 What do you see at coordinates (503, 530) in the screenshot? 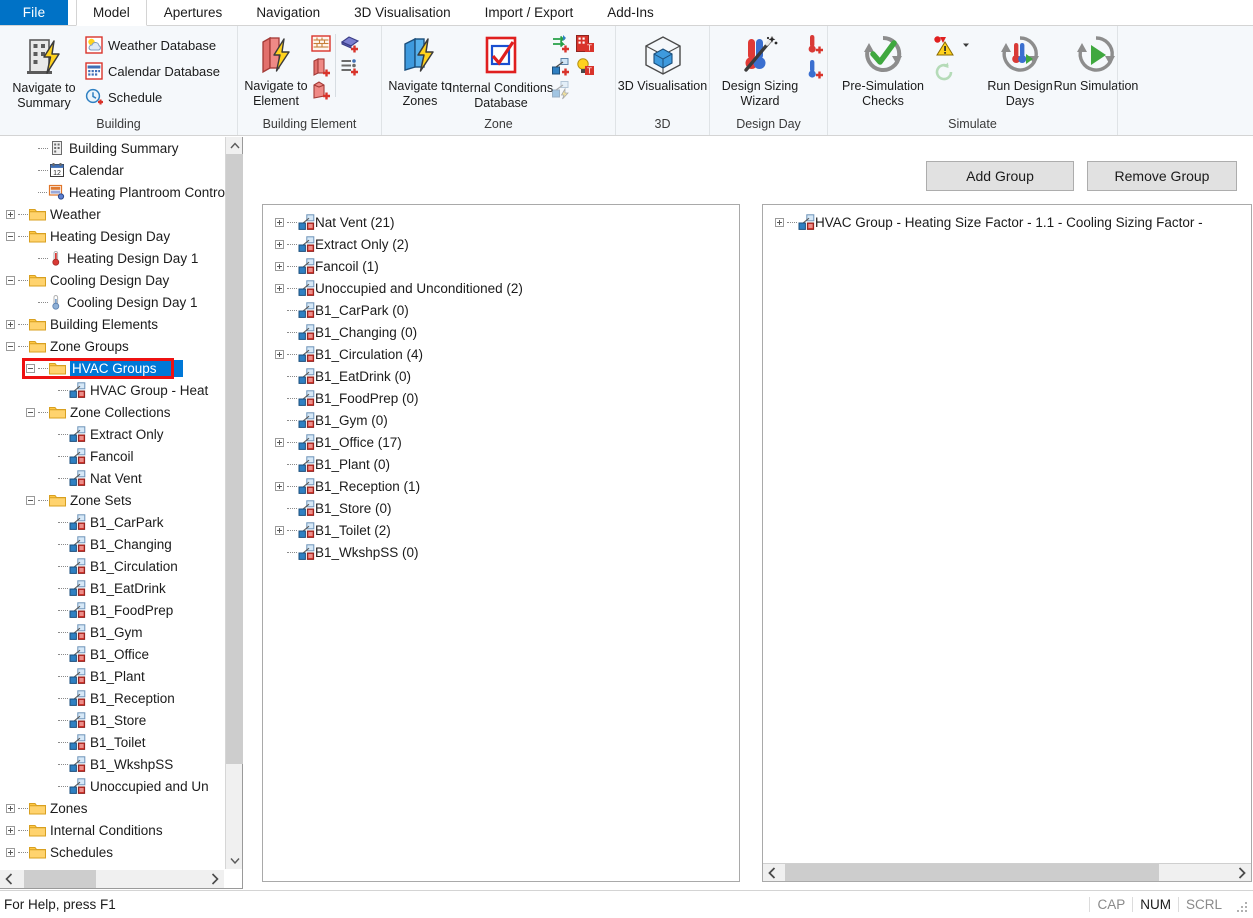
I see `list-item: B1_Toilet (2)` at bounding box center [503, 530].